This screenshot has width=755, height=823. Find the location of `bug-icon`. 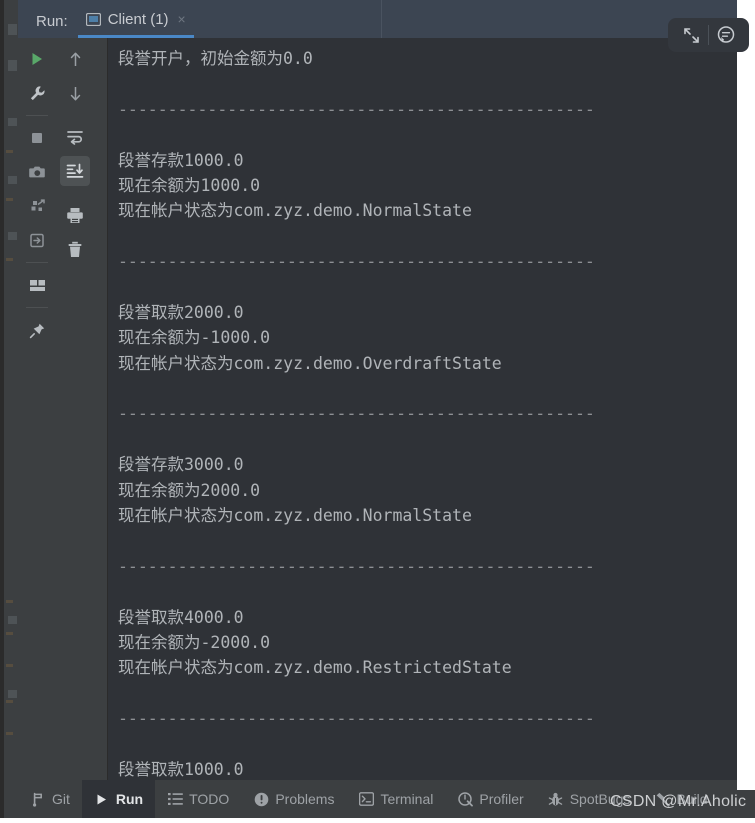

bug-icon is located at coordinates (556, 799).